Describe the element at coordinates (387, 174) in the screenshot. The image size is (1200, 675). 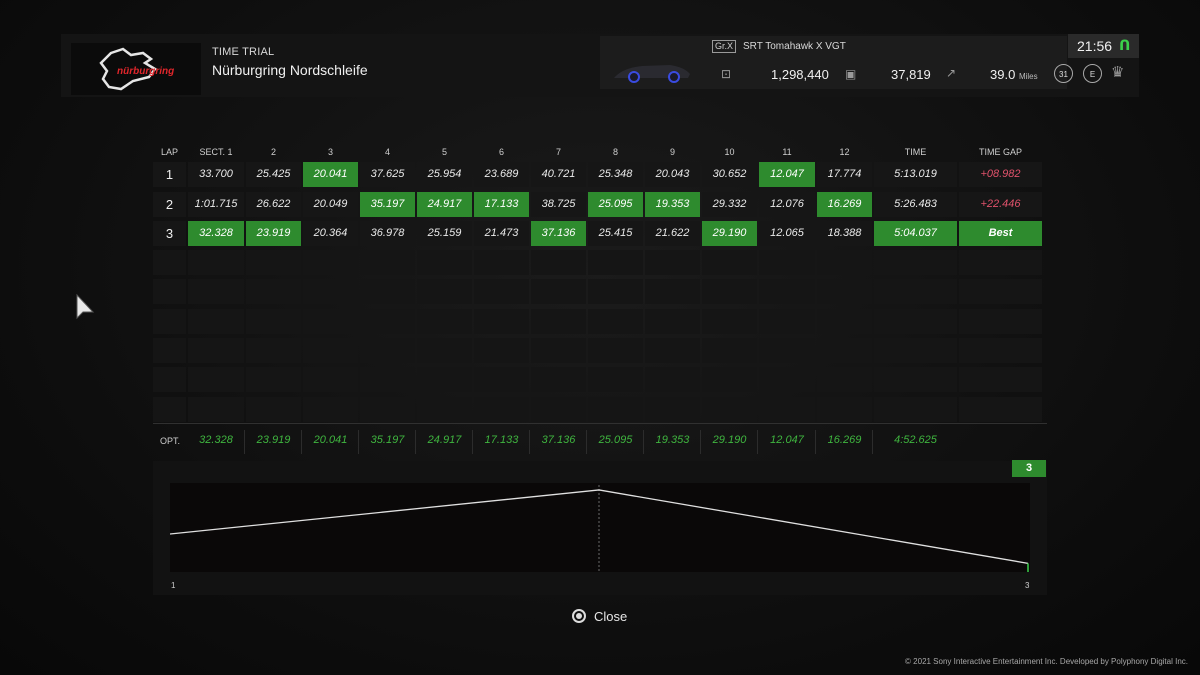
I see `sector-time-cell: 37.625` at that location.